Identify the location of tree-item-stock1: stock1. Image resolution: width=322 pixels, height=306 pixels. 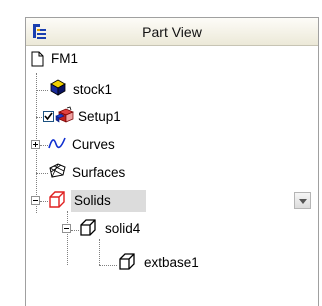
(172, 90).